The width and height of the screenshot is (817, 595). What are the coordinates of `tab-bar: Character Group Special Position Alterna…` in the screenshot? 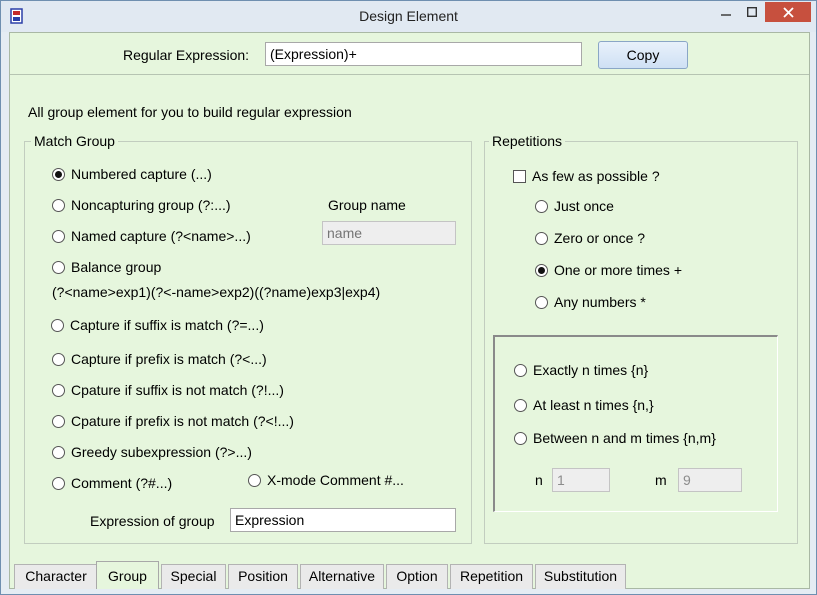 It's located at (409, 575).